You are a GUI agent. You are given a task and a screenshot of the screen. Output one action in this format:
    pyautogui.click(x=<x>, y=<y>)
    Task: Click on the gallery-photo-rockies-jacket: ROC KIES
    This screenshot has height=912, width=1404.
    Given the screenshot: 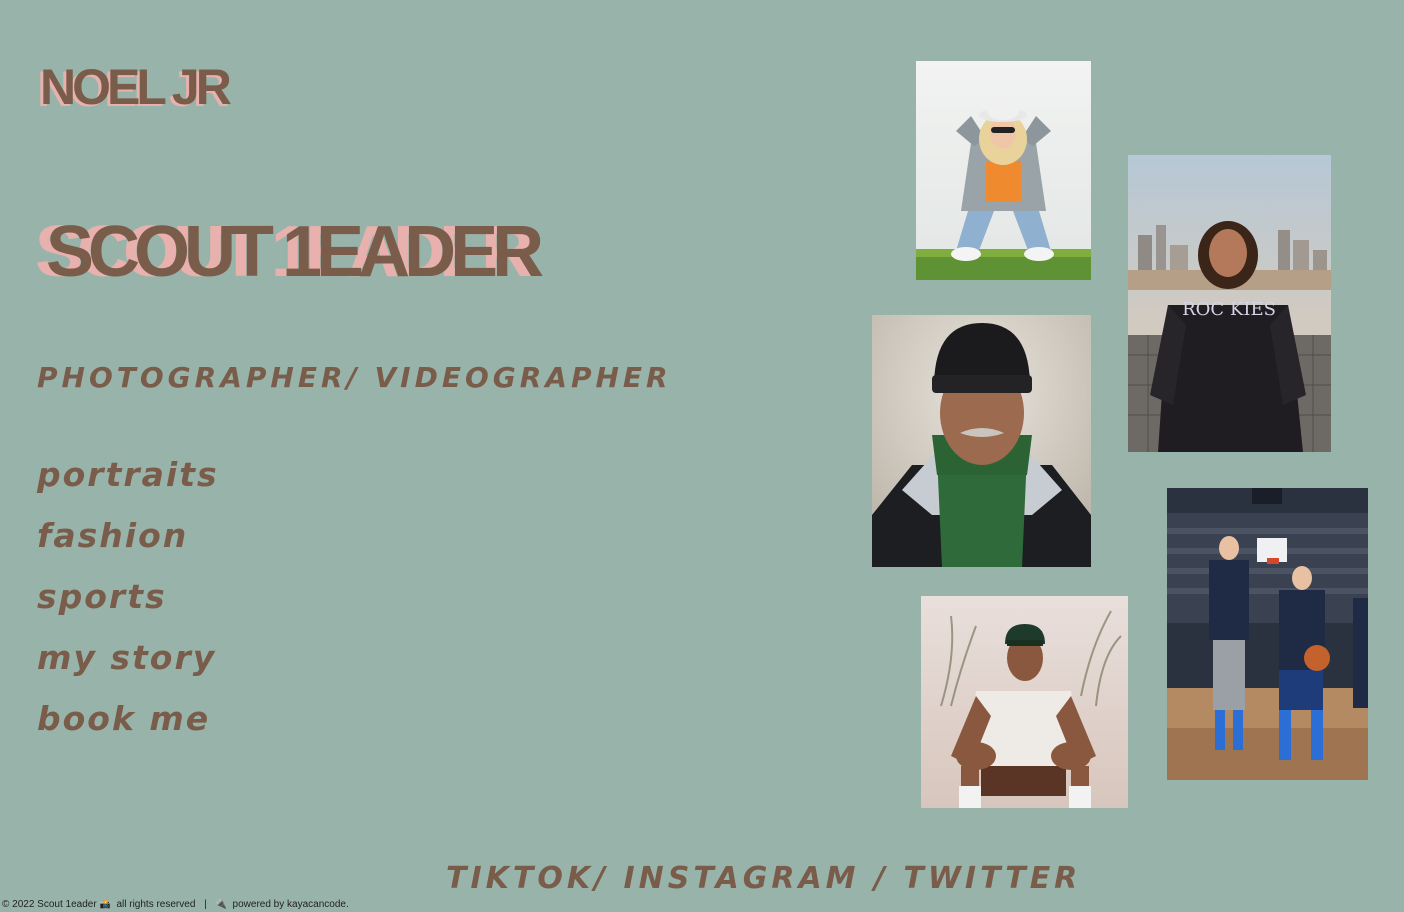 What is the action you would take?
    pyautogui.click(x=1229, y=303)
    